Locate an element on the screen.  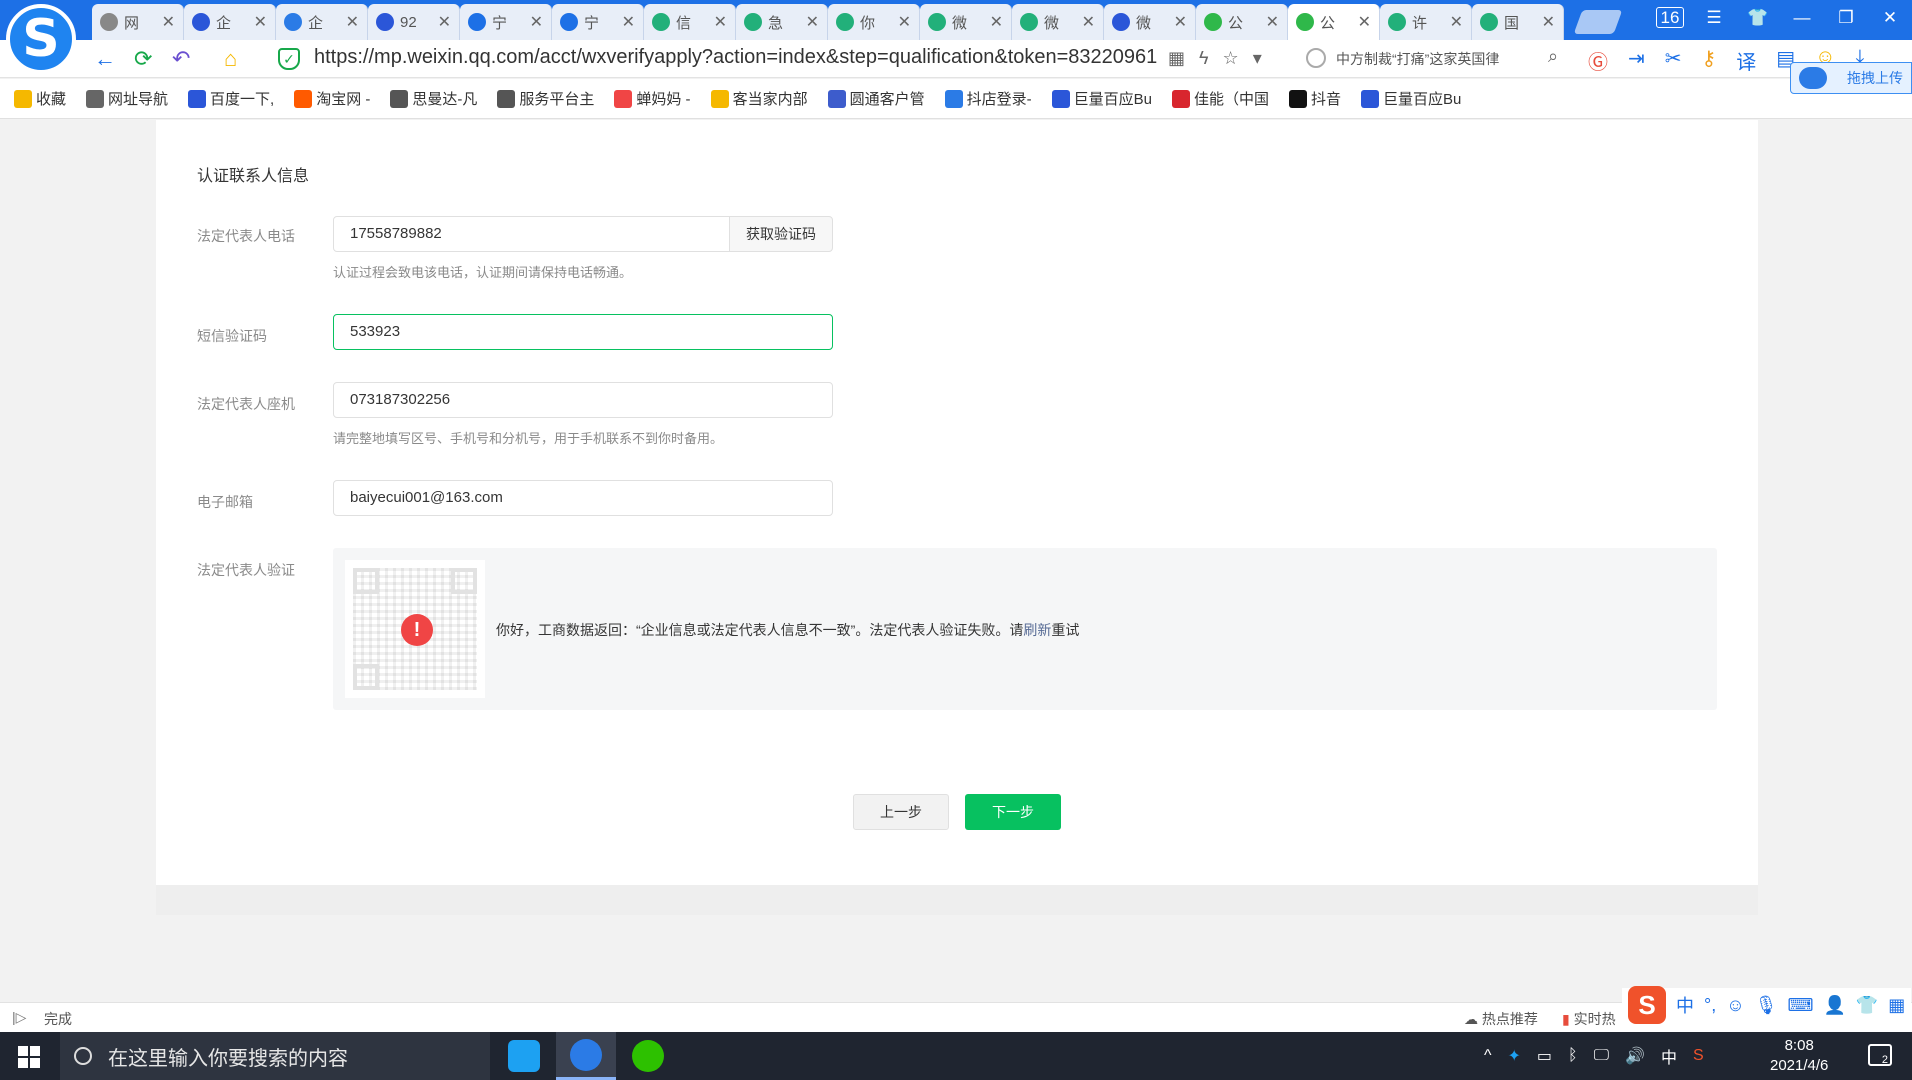
grid-icon: ▦ is located at coordinates (1896, 1005).